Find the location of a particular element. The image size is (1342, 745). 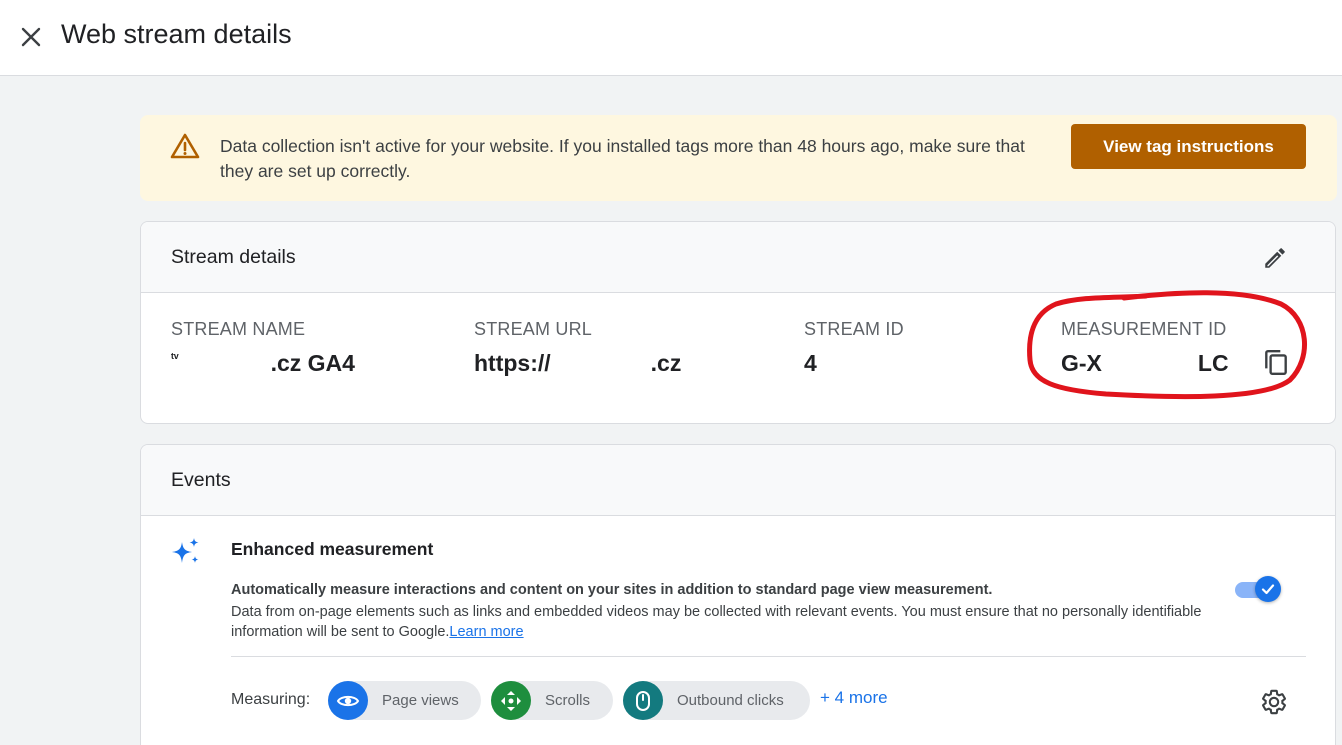

stream-url-value: https:// .cz is located at coordinates (577, 363).